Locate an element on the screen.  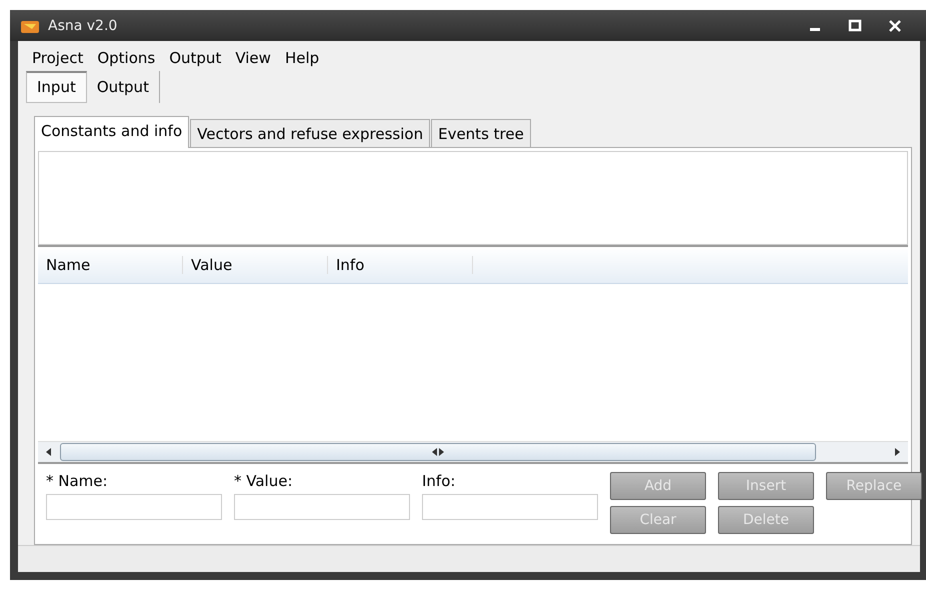
scroll-right-icon is located at coordinates (897, 452).